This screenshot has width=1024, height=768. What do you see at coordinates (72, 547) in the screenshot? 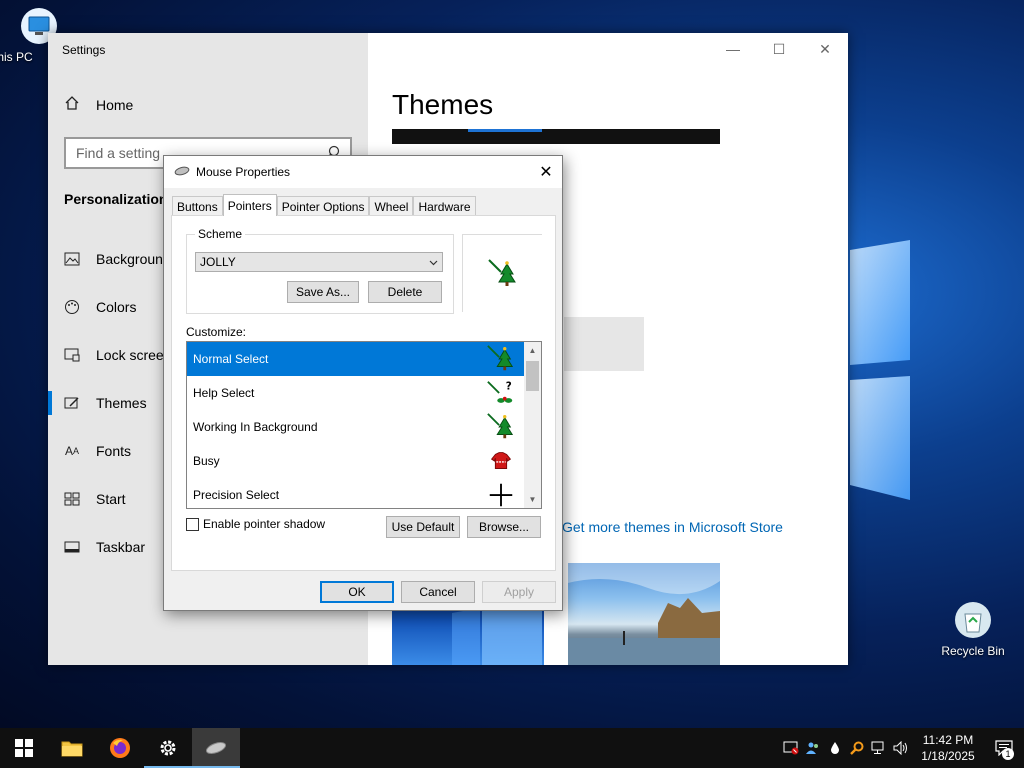
I see `taskbar-icon` at bounding box center [72, 547].